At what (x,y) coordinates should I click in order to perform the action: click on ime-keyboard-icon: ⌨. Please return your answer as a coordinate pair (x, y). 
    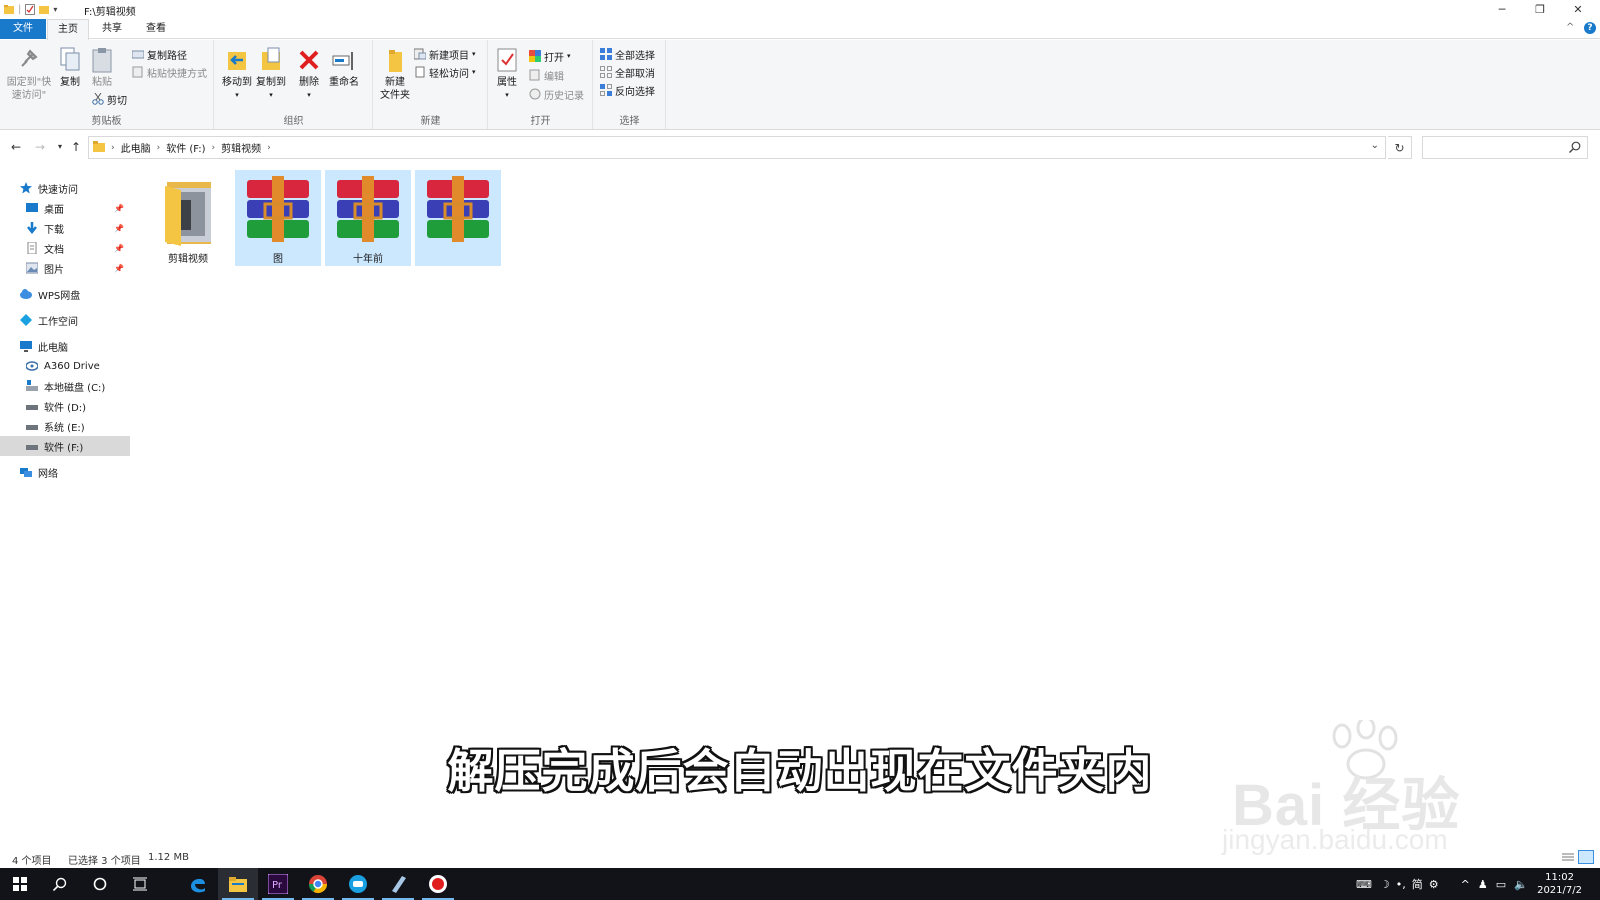
    Looking at the image, I should click on (1364, 884).